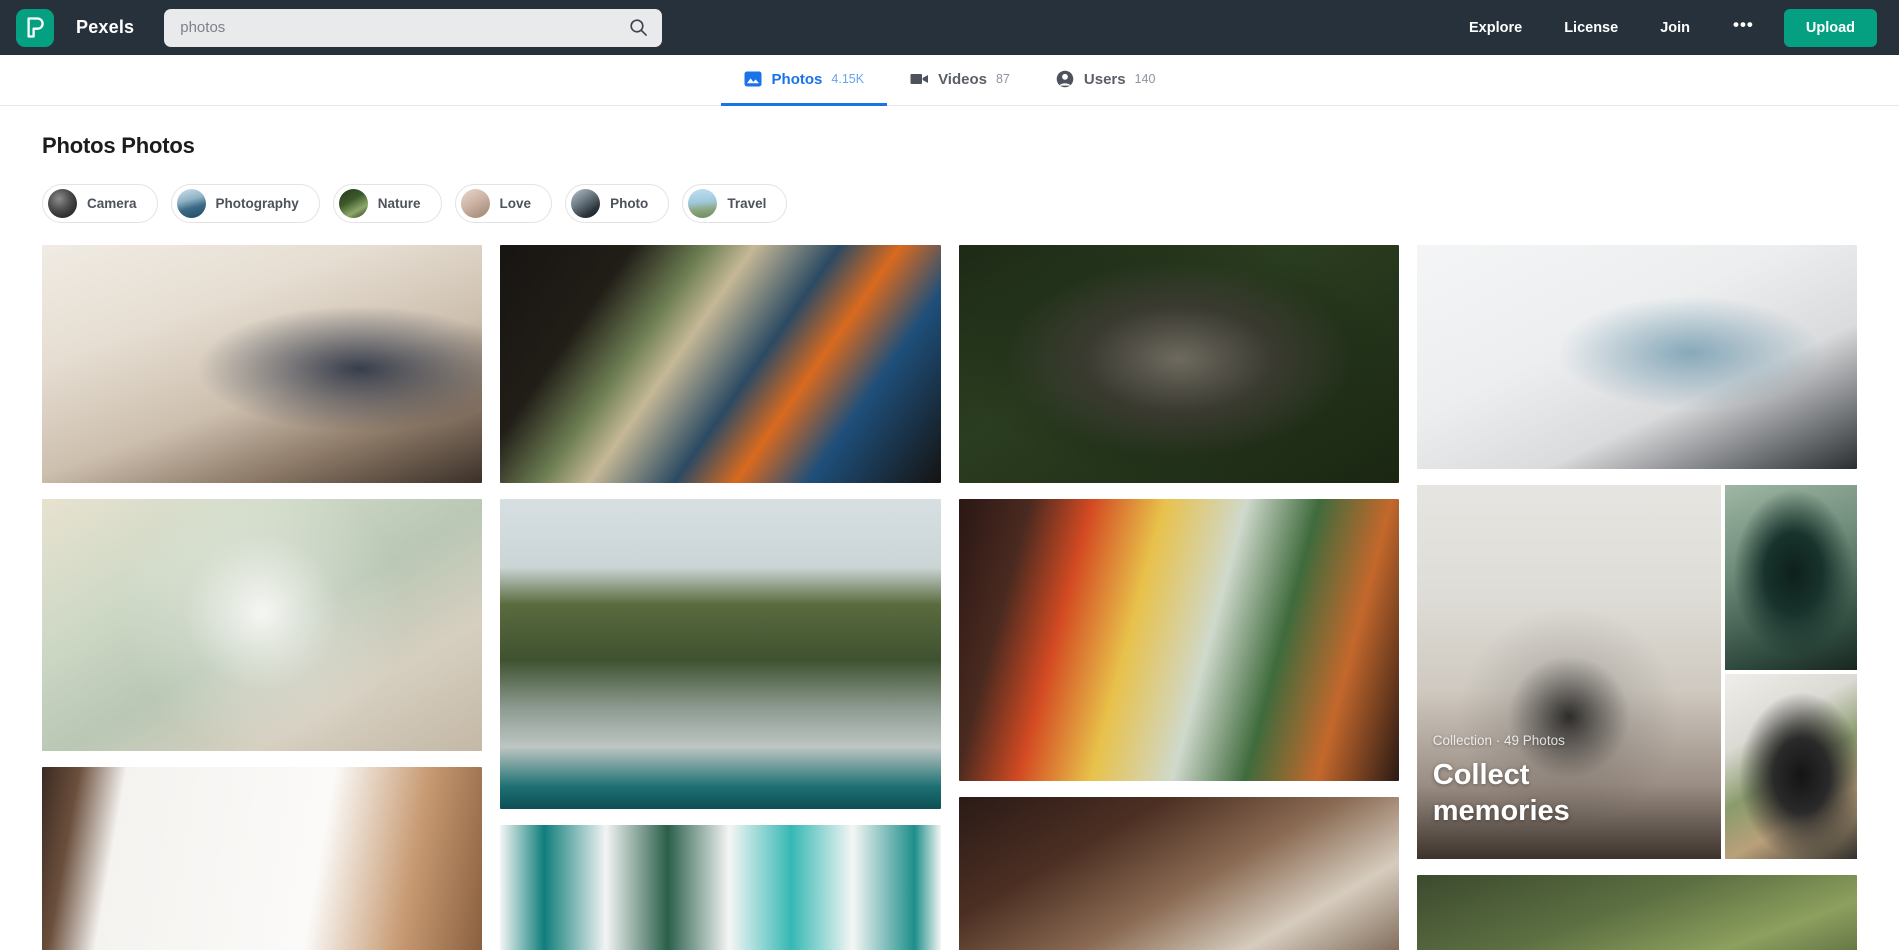 The height and width of the screenshot is (950, 1899). What do you see at coordinates (1495, 28) in the screenshot?
I see `nav-link-explore: Explore` at bounding box center [1495, 28].